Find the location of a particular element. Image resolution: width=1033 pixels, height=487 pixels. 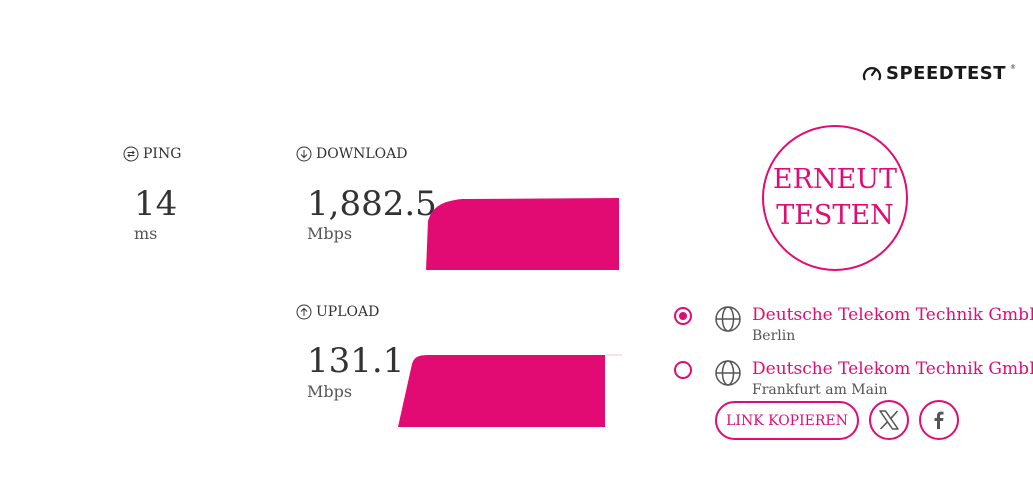

brand-trademark: ® is located at coordinates (1013, 67).